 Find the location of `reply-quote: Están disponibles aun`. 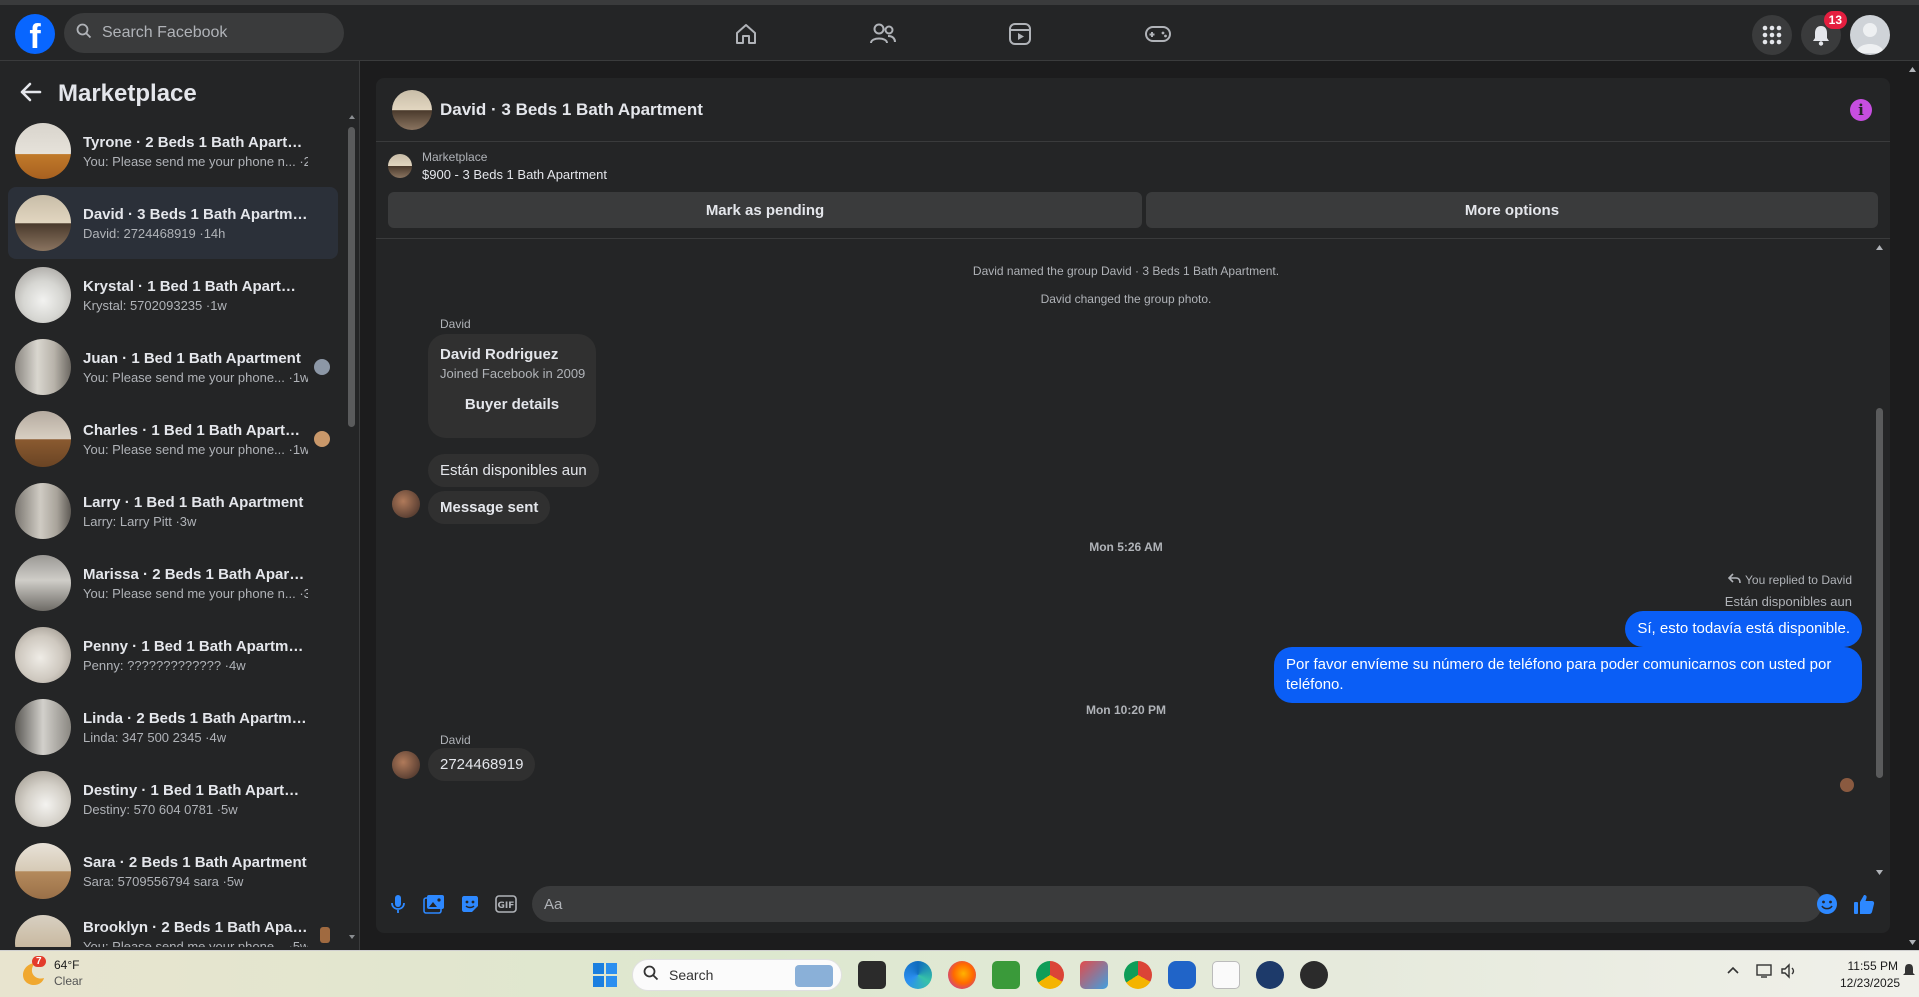

reply-quote: Están disponibles aun is located at coordinates (1788, 601).